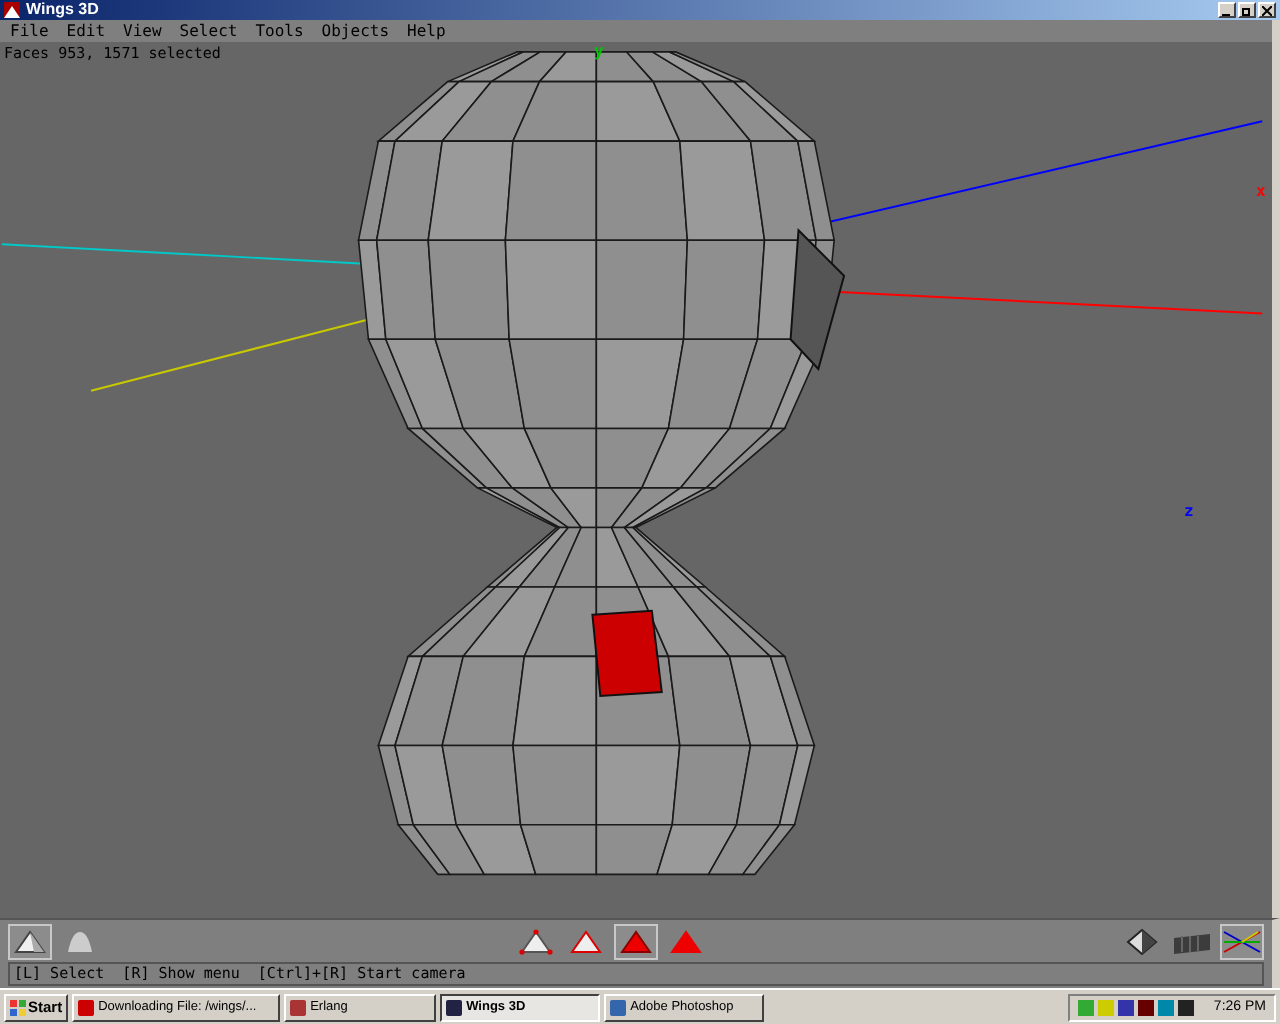 This screenshot has height=1024, width=1280. I want to click on axes-icon, so click(1242, 941).